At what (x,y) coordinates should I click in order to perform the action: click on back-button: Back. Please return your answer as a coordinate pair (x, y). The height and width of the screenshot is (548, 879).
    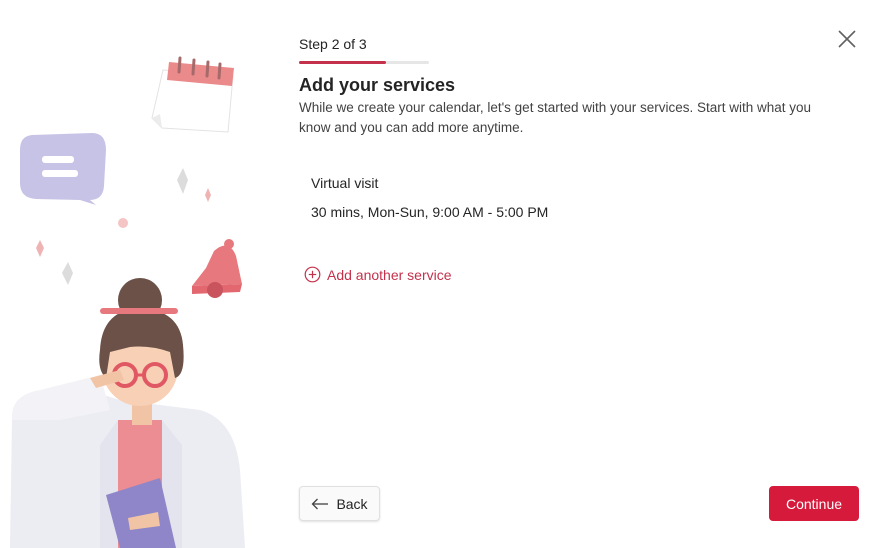
    Looking at the image, I should click on (339, 503).